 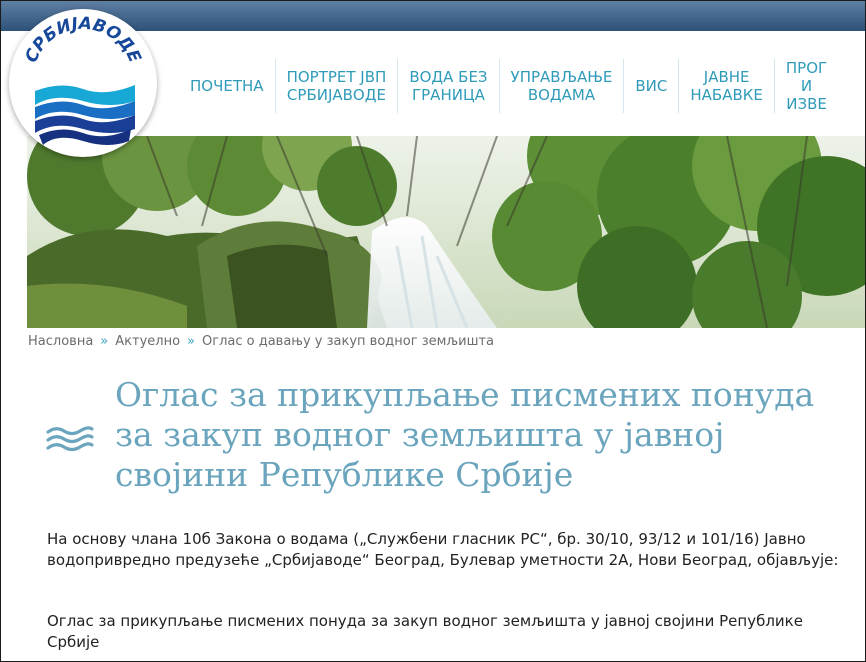 What do you see at coordinates (447, 86) in the screenshot?
I see `nav-item-water-without-borders: ВОДА БЕЗ ГРАНИЦА` at bounding box center [447, 86].